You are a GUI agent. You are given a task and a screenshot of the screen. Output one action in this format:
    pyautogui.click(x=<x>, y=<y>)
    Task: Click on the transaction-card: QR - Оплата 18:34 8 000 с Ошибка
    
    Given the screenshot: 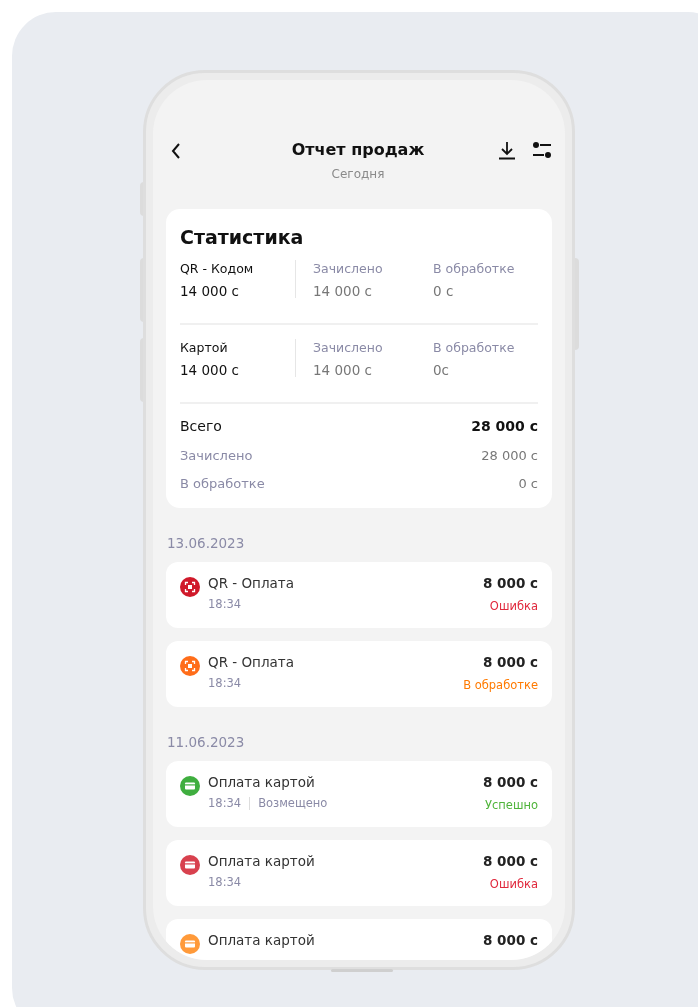 What is the action you would take?
    pyautogui.click(x=359, y=594)
    